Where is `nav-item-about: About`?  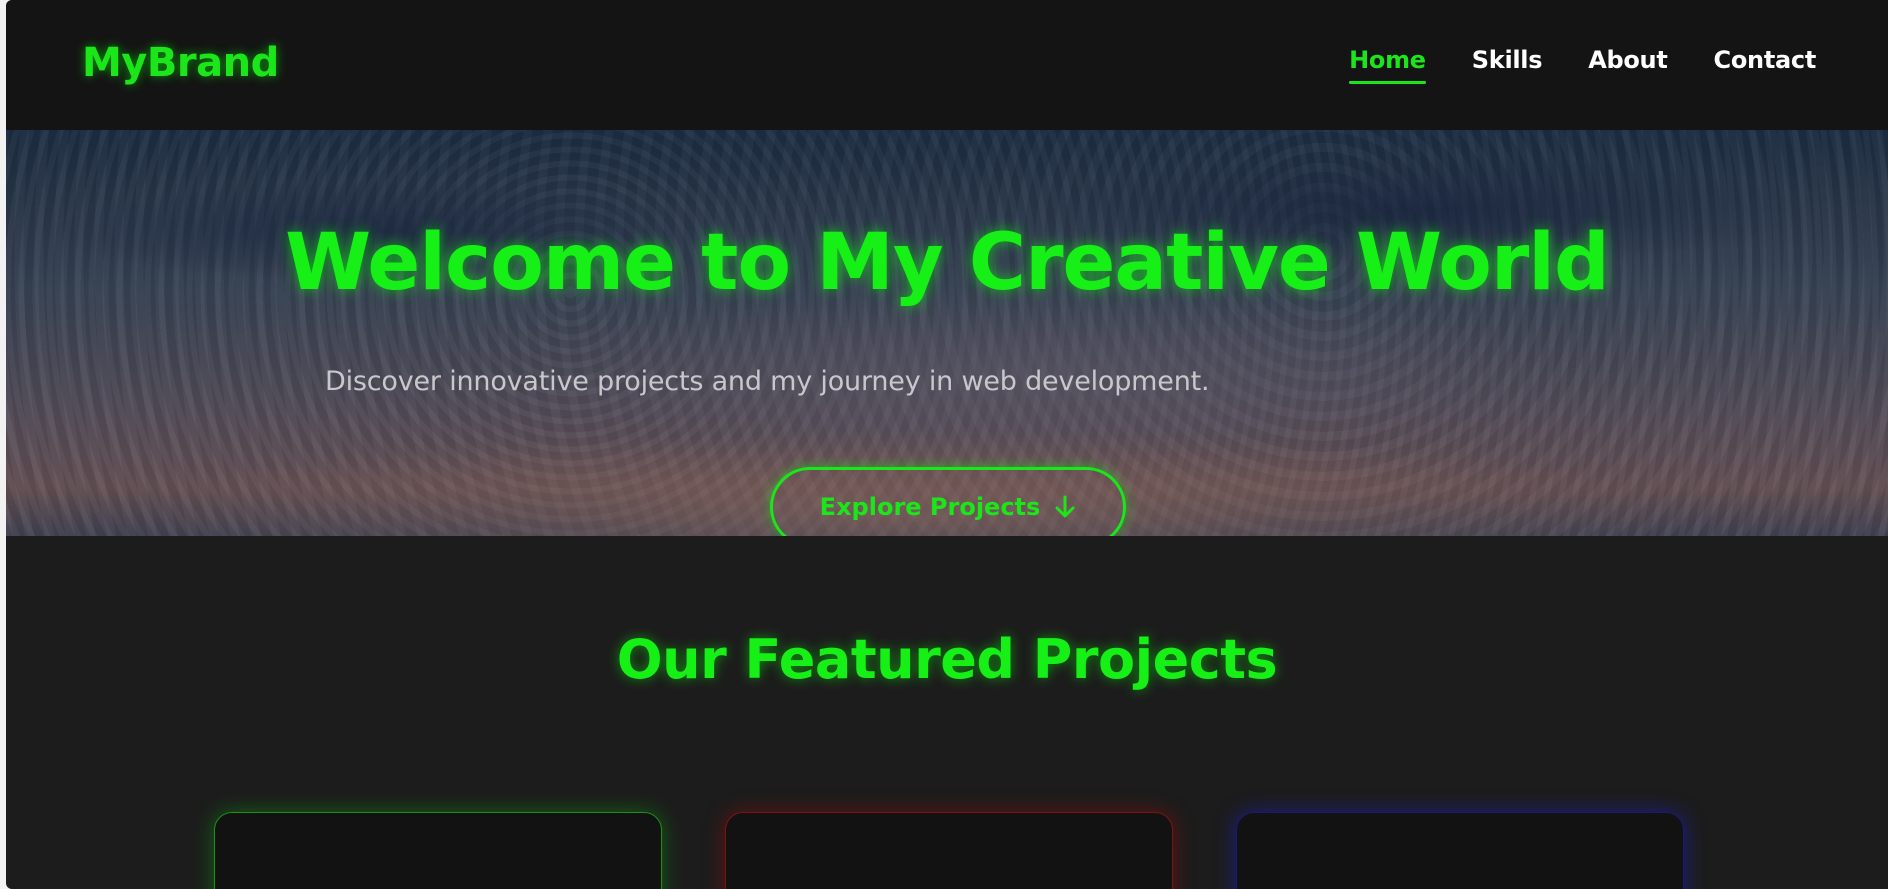
nav-item-about: About is located at coordinates (1628, 65).